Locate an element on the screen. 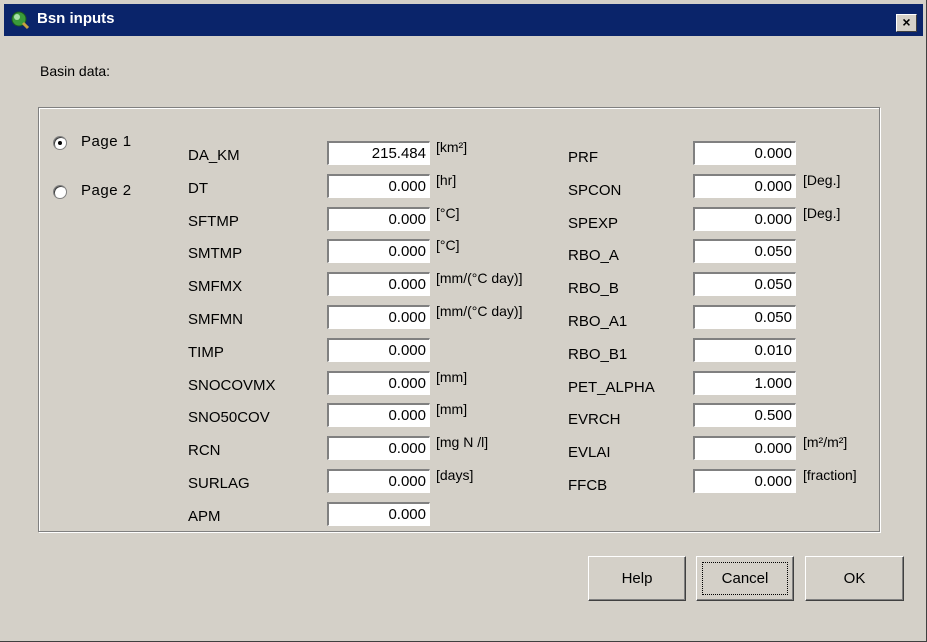 The image size is (927, 642). close-button: × is located at coordinates (906, 23).